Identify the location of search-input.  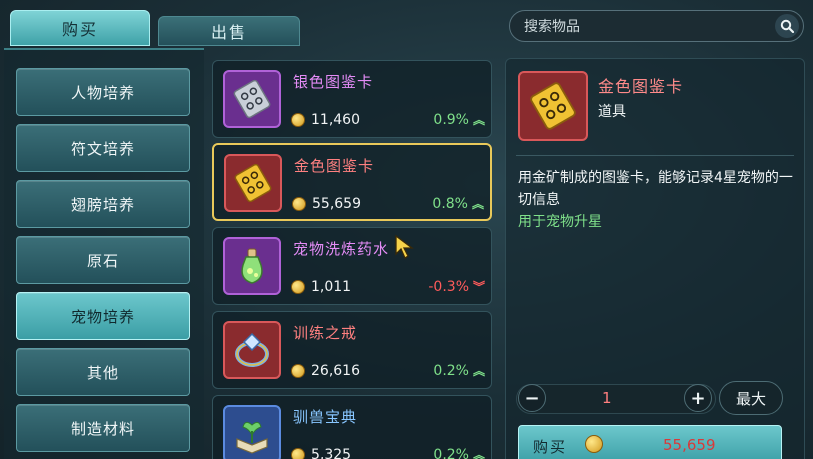
(639, 26).